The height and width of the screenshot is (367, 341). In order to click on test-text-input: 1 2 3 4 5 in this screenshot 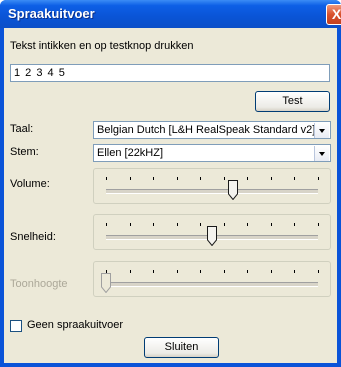, I will do `click(170, 73)`.